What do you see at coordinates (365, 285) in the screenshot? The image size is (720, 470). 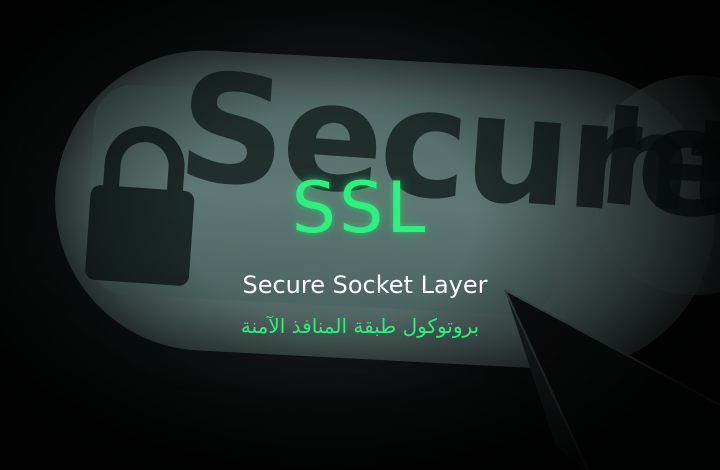 I see `ssl-subtitle: Secure Socket Layer` at bounding box center [365, 285].